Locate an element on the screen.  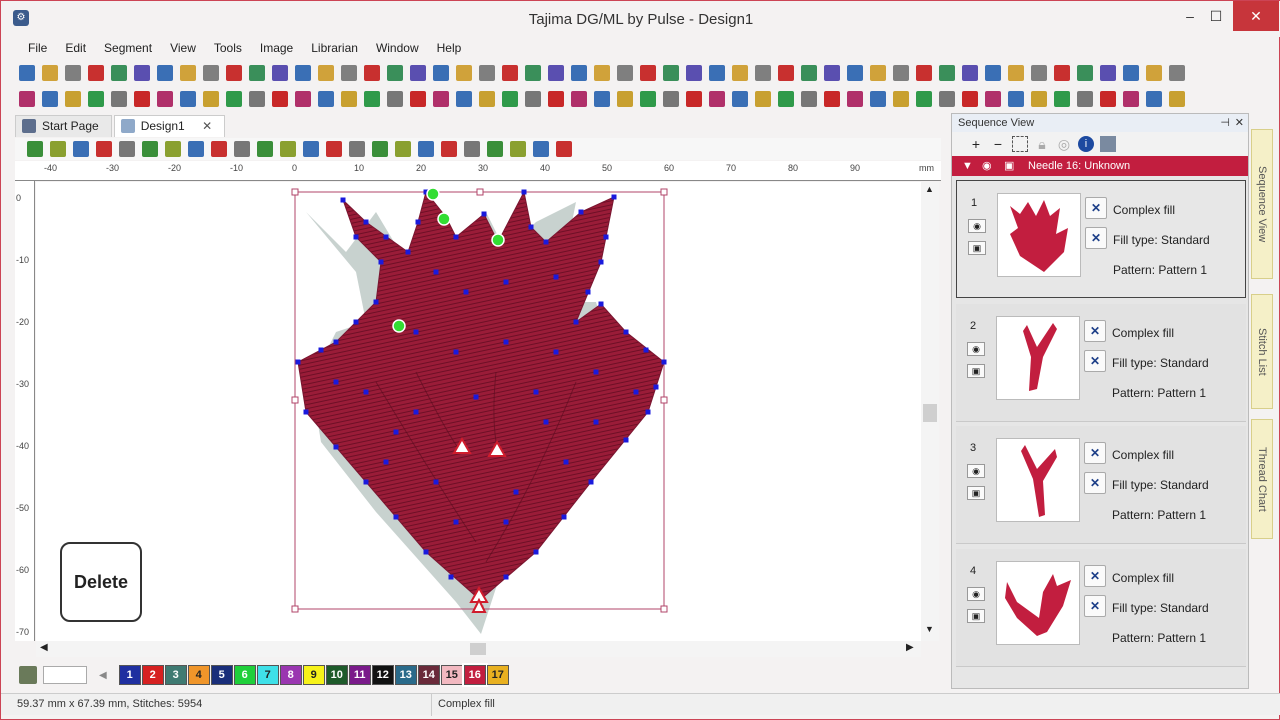
vertical-scroll-thumb is located at coordinates (930, 413).